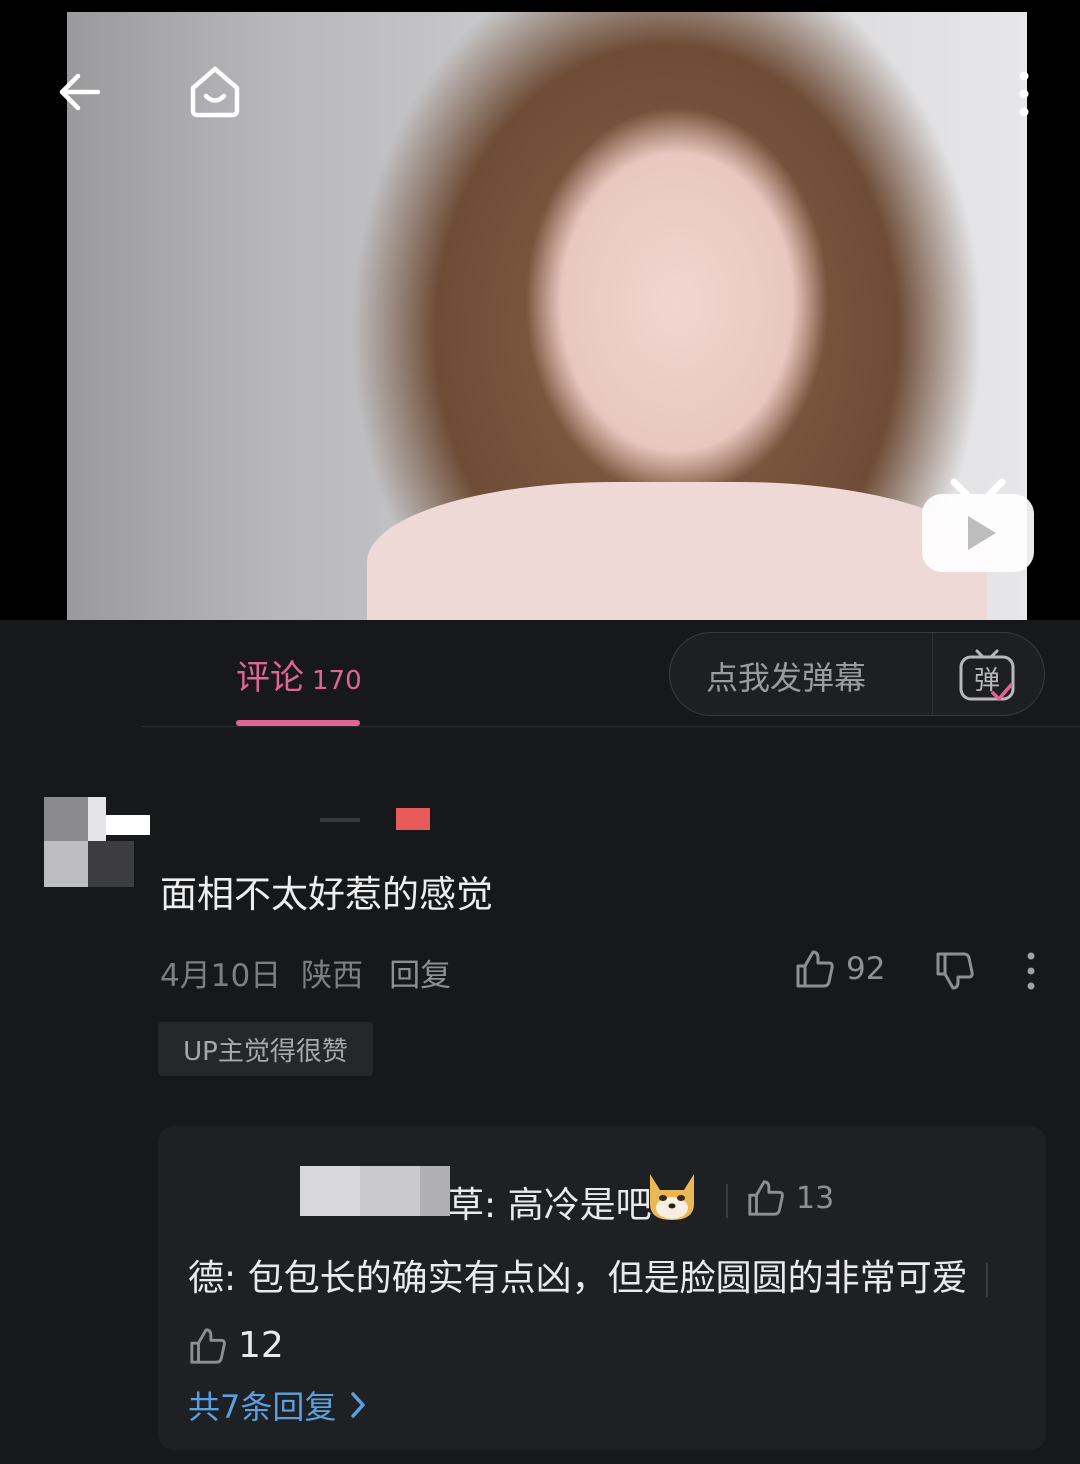 This screenshot has height=1464, width=1080. I want to click on comment-meta: 4月10日 陕西 回复, so click(305, 972).